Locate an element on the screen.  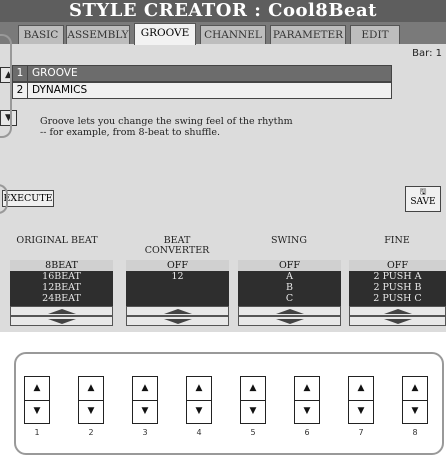
beat-converter-down-button is located at coordinates (177, 321).